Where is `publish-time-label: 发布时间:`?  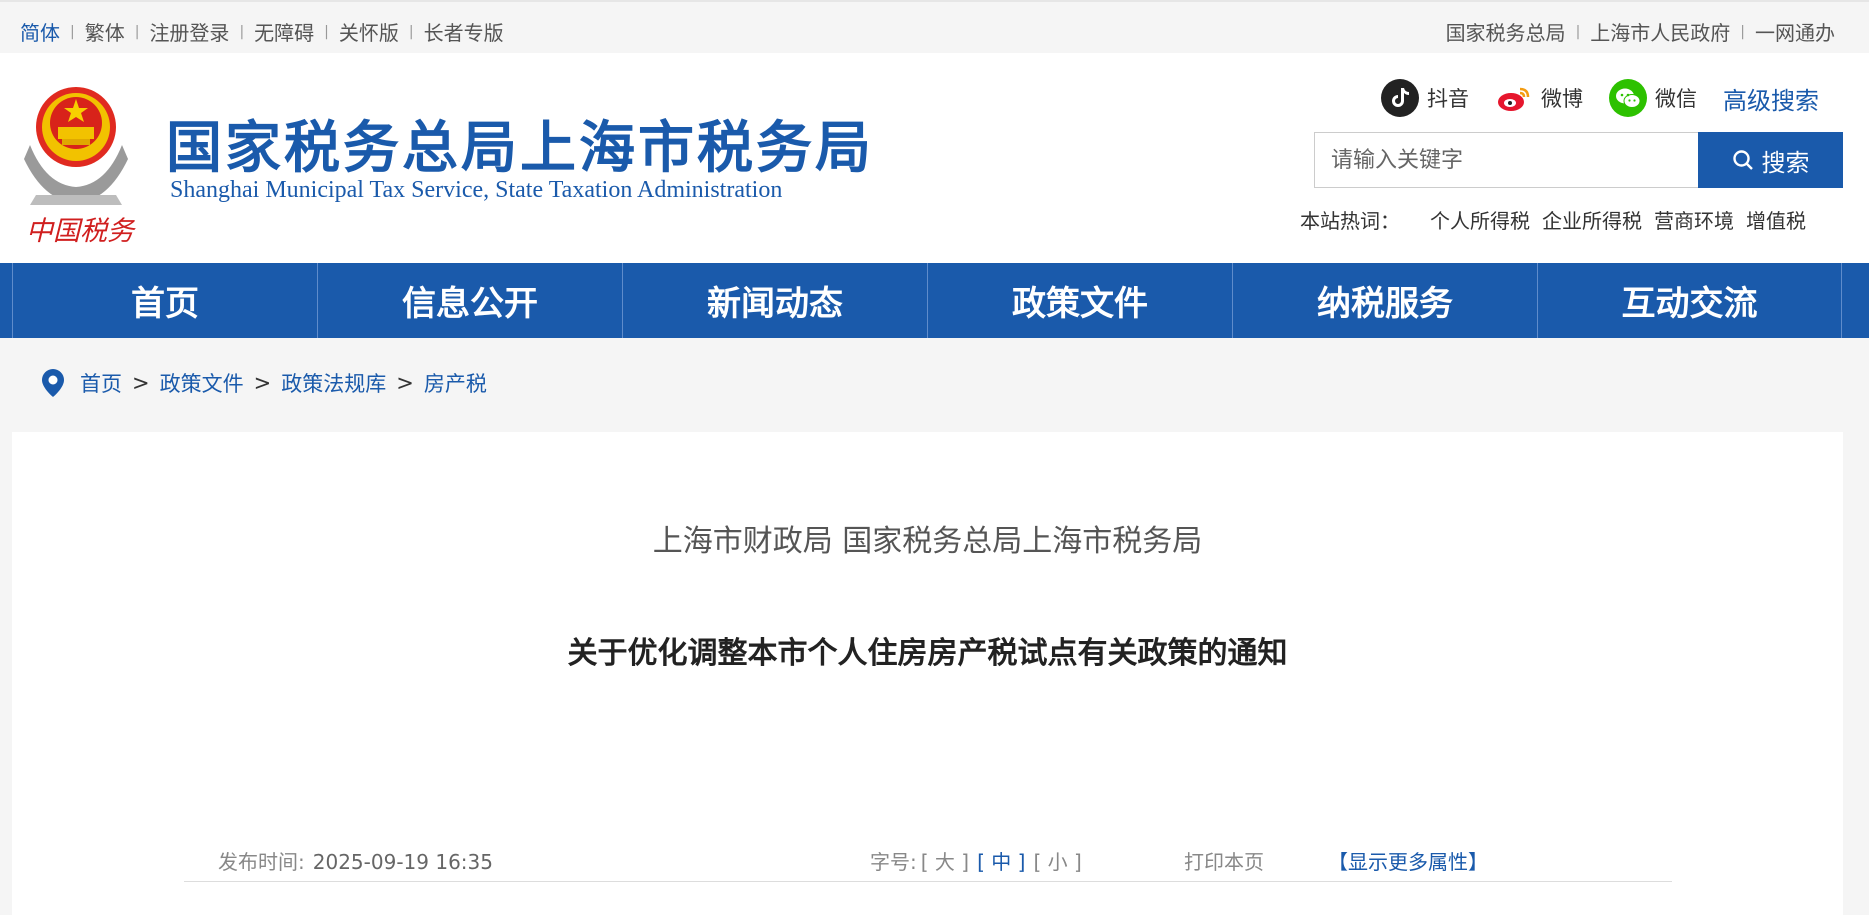 publish-time-label: 发布时间: is located at coordinates (261, 862).